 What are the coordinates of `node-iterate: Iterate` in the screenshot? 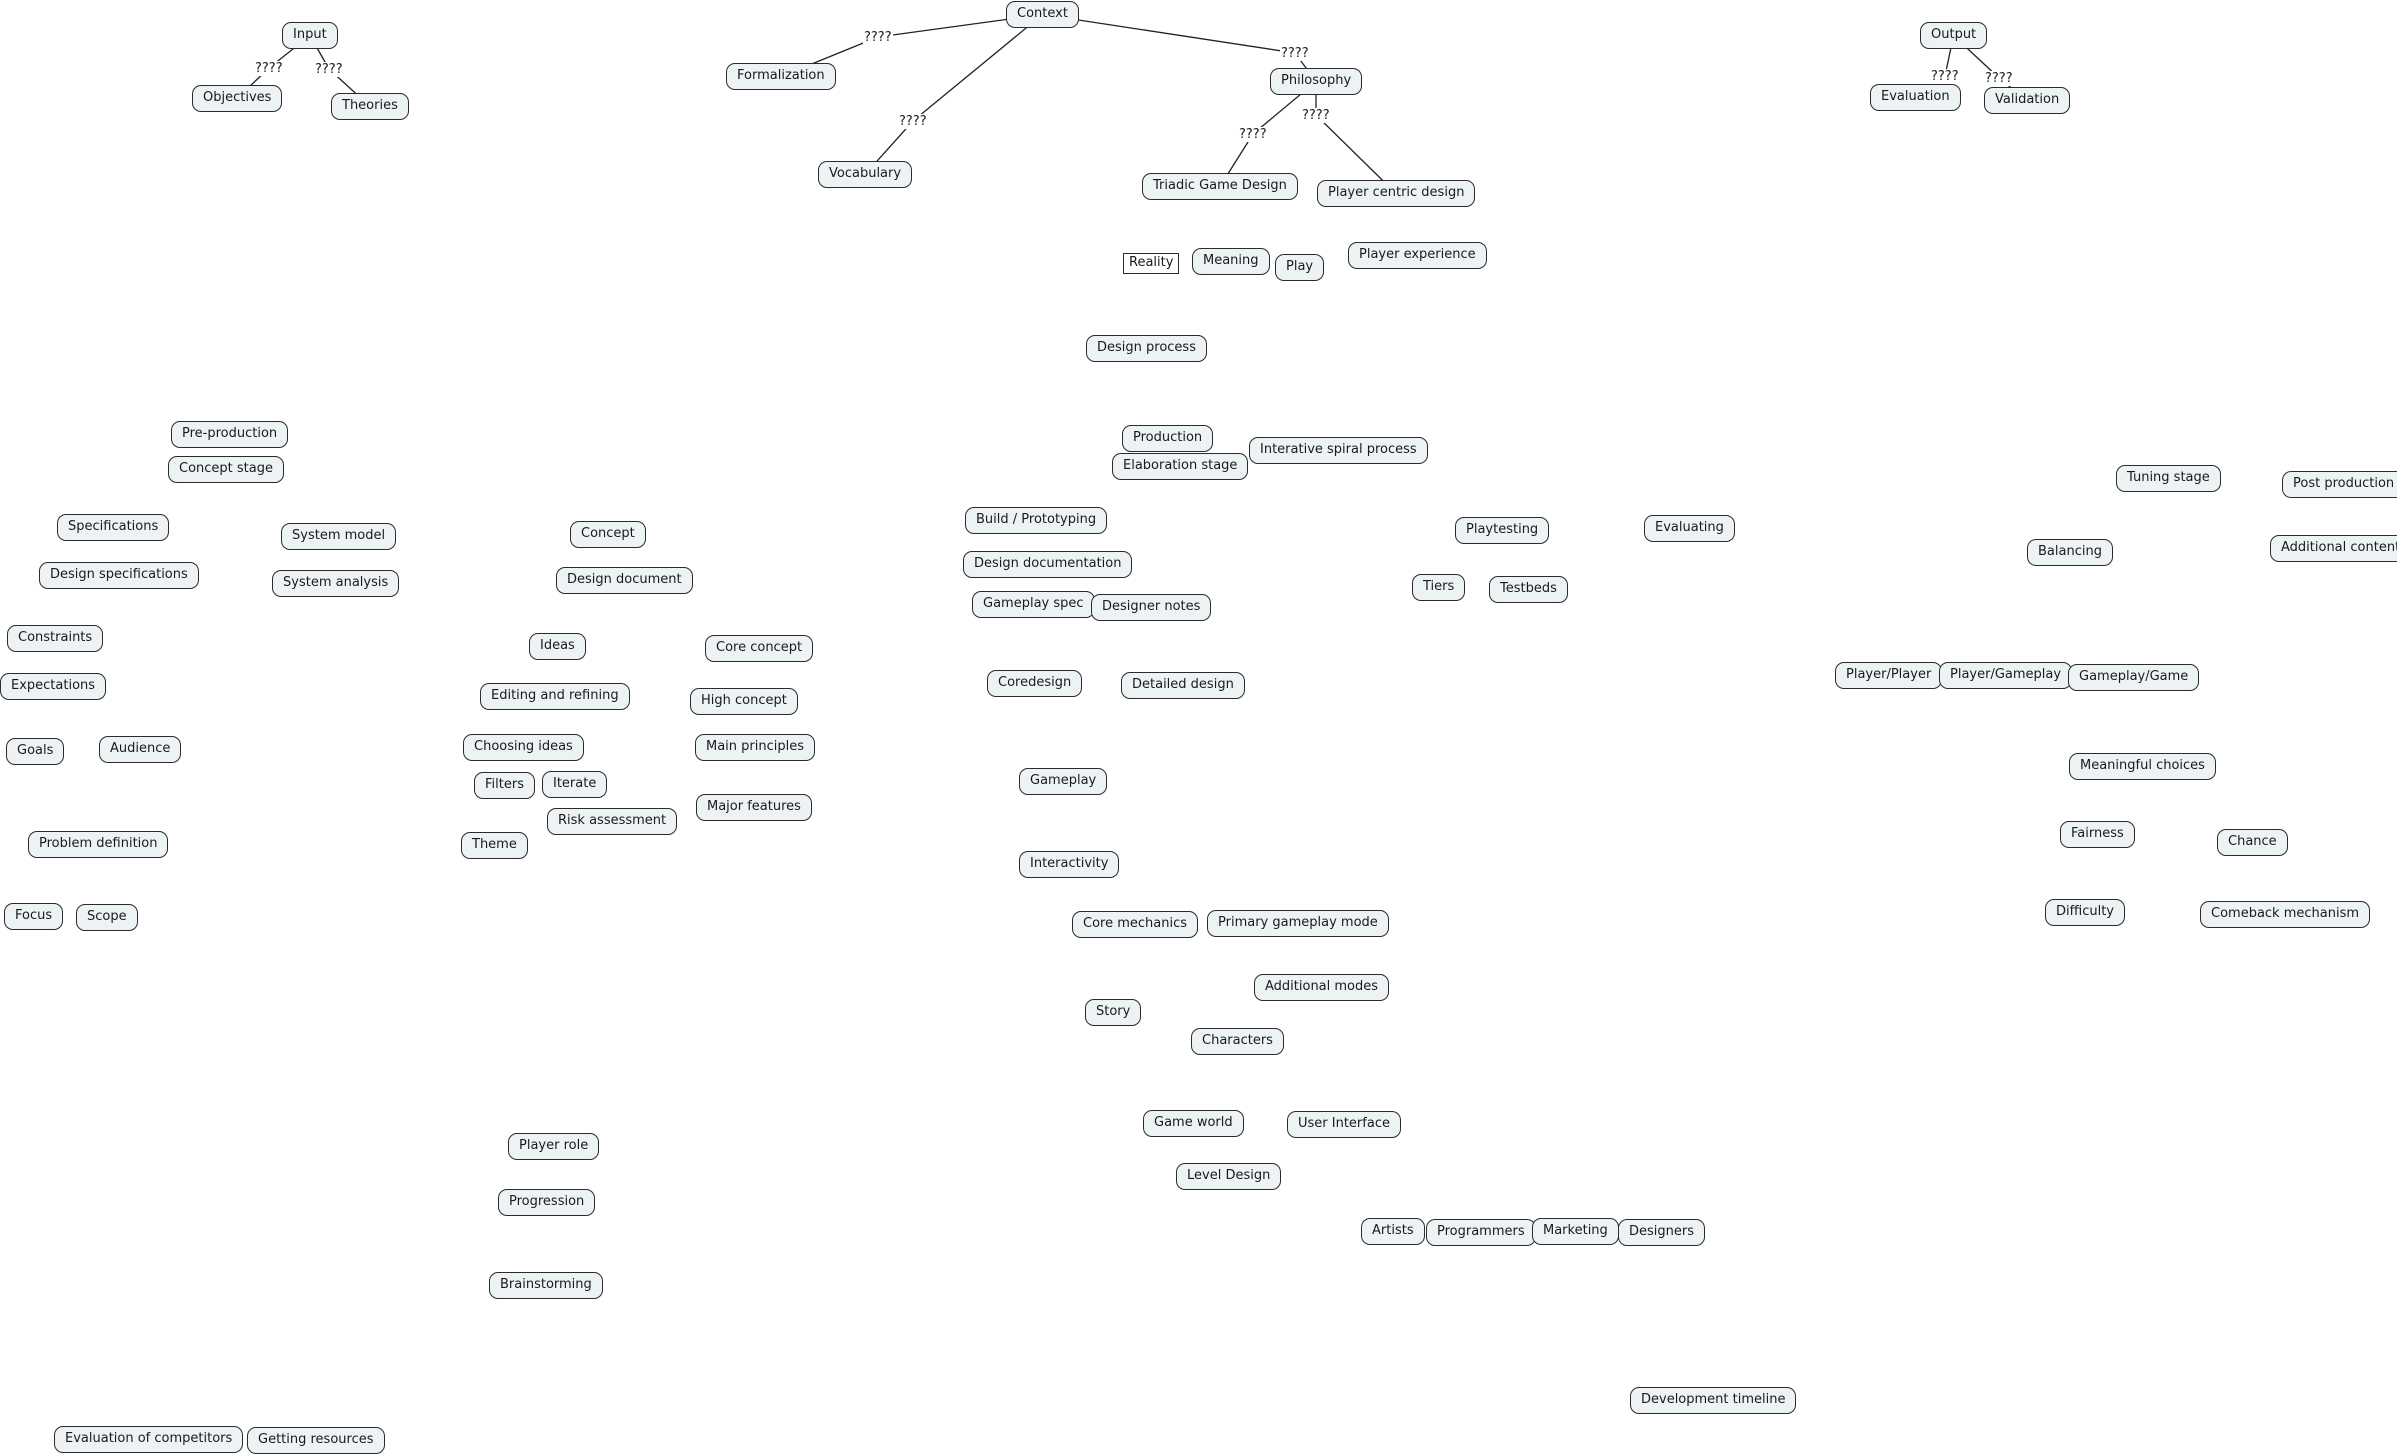 It's located at (575, 784).